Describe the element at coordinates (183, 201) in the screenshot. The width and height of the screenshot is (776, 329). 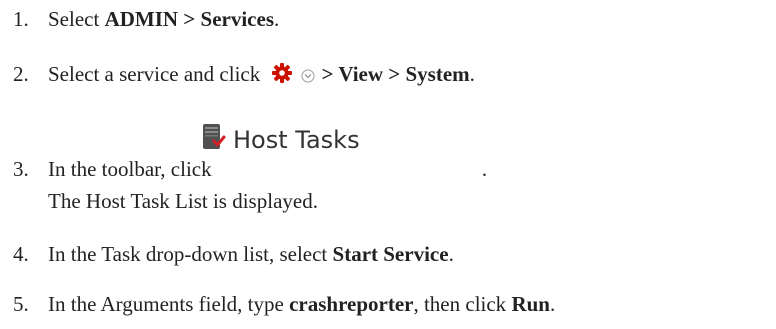
I see `step-result-text: The Host Task List is displayed.` at that location.